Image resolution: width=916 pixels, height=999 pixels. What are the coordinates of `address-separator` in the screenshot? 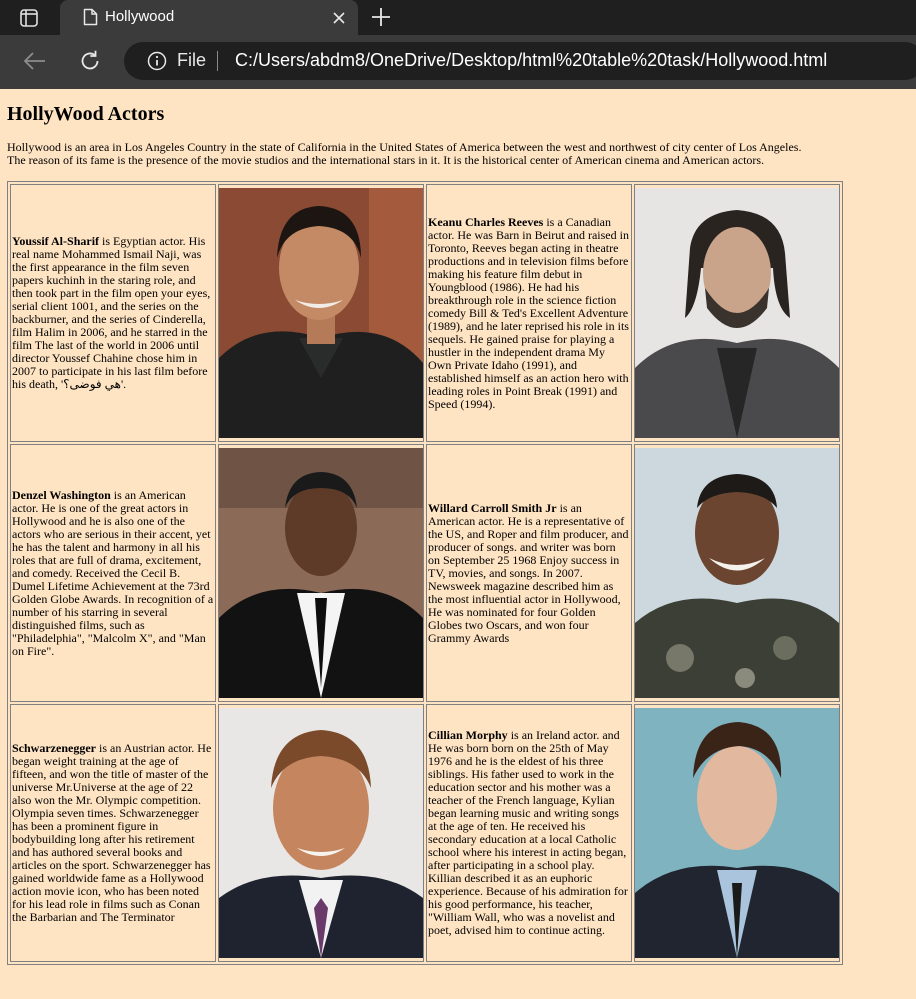 It's located at (217, 61).